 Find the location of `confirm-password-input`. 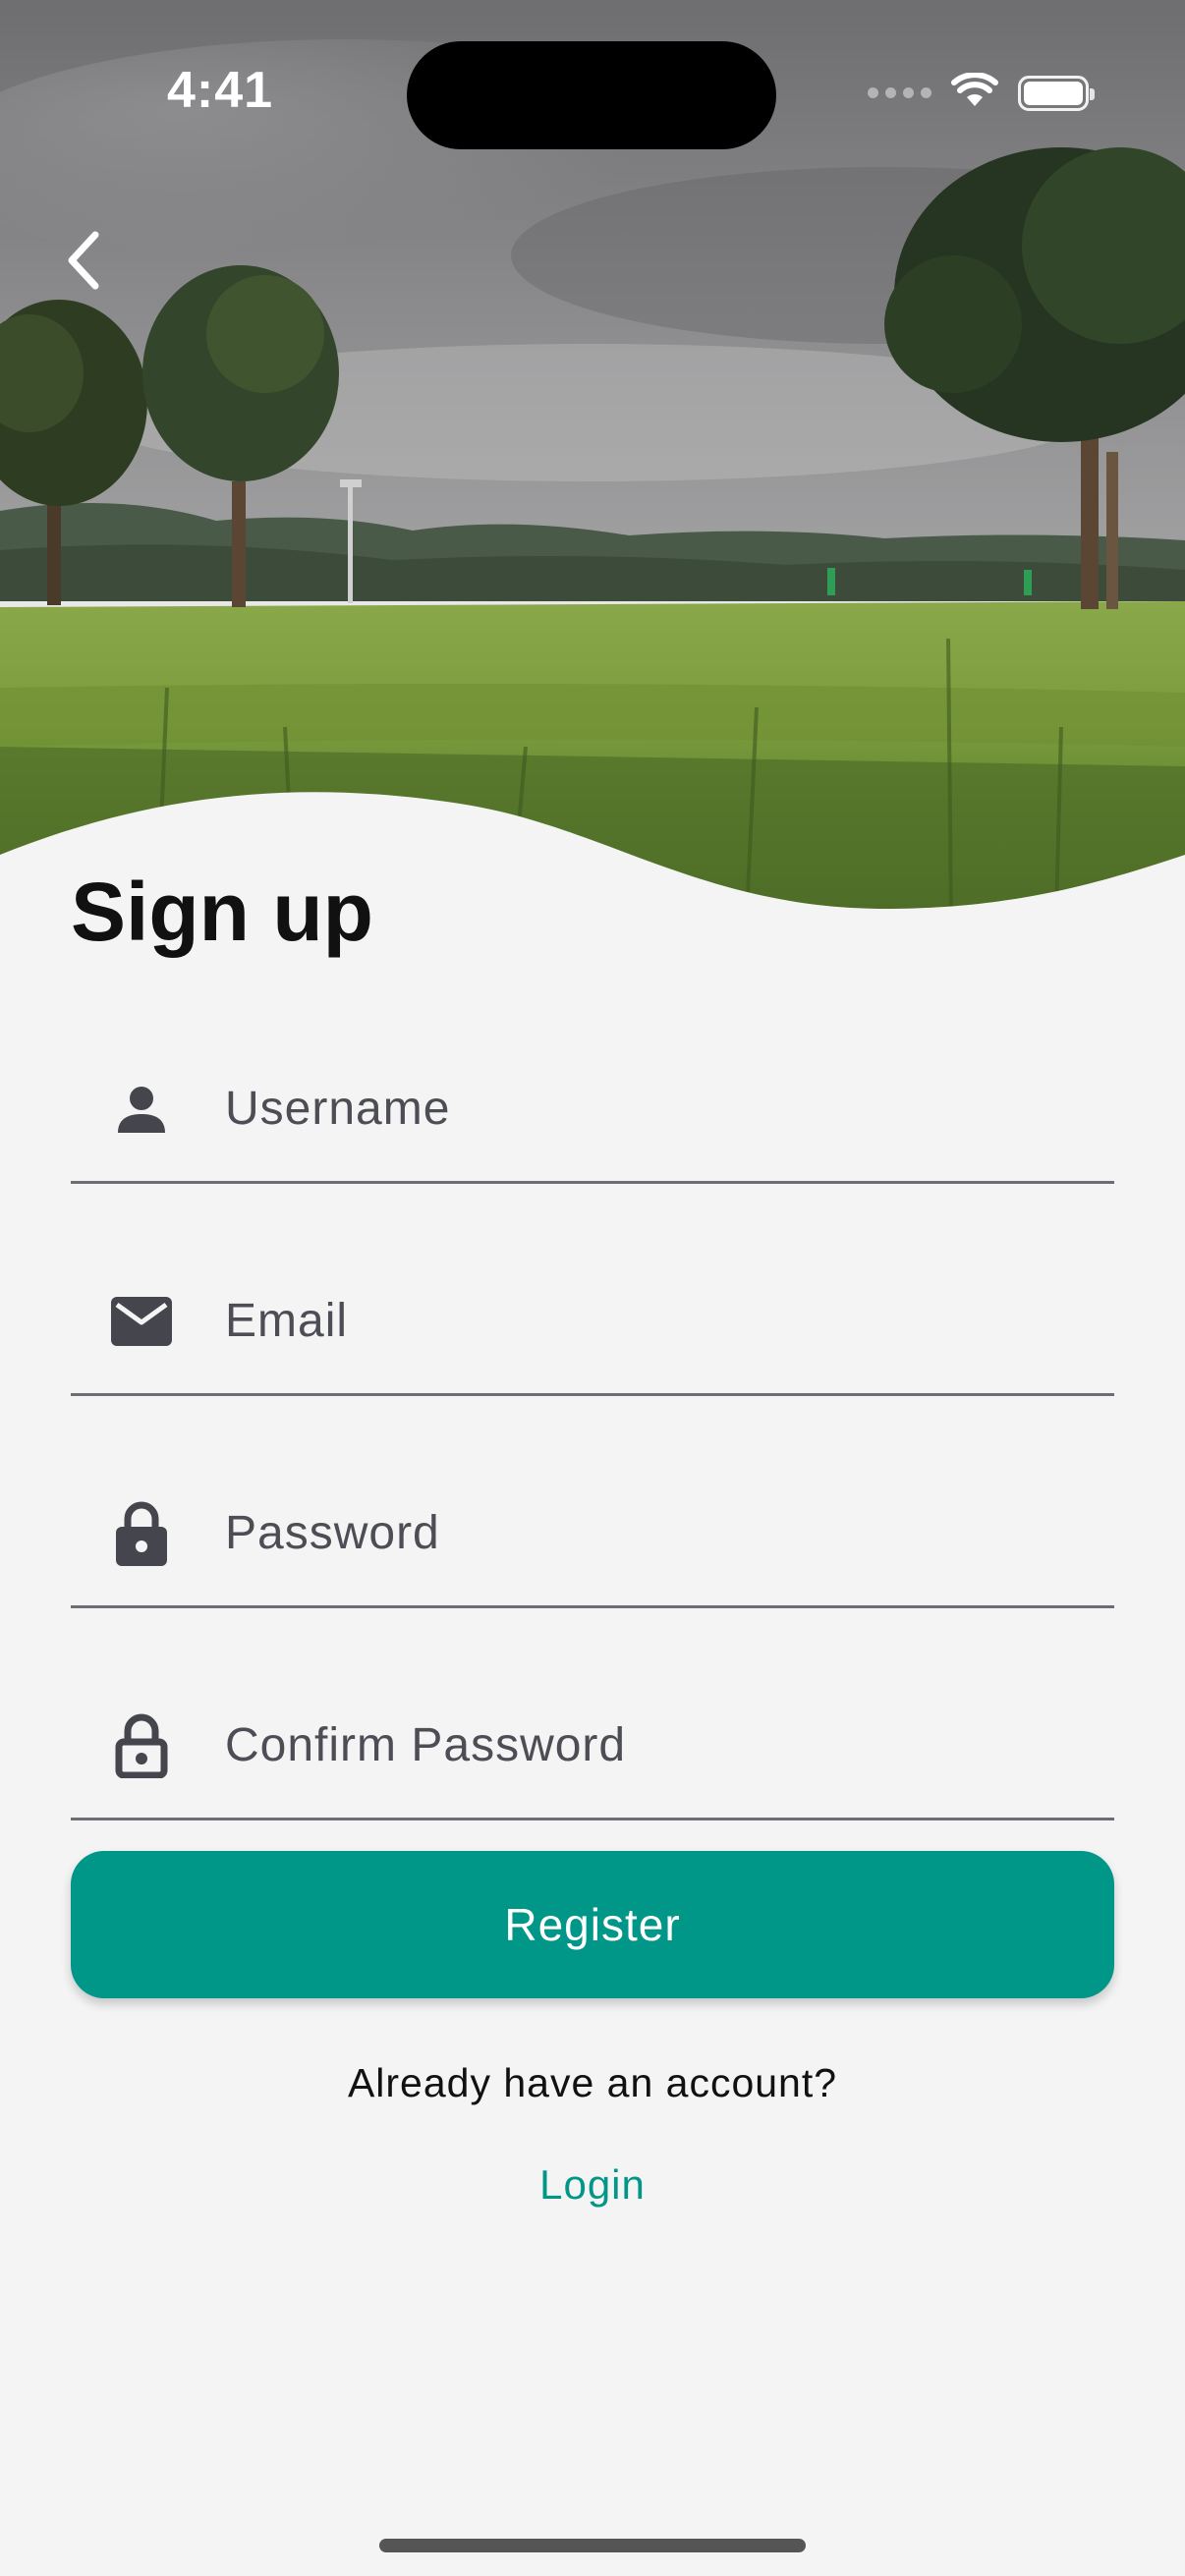

confirm-password-input is located at coordinates (658, 1745).